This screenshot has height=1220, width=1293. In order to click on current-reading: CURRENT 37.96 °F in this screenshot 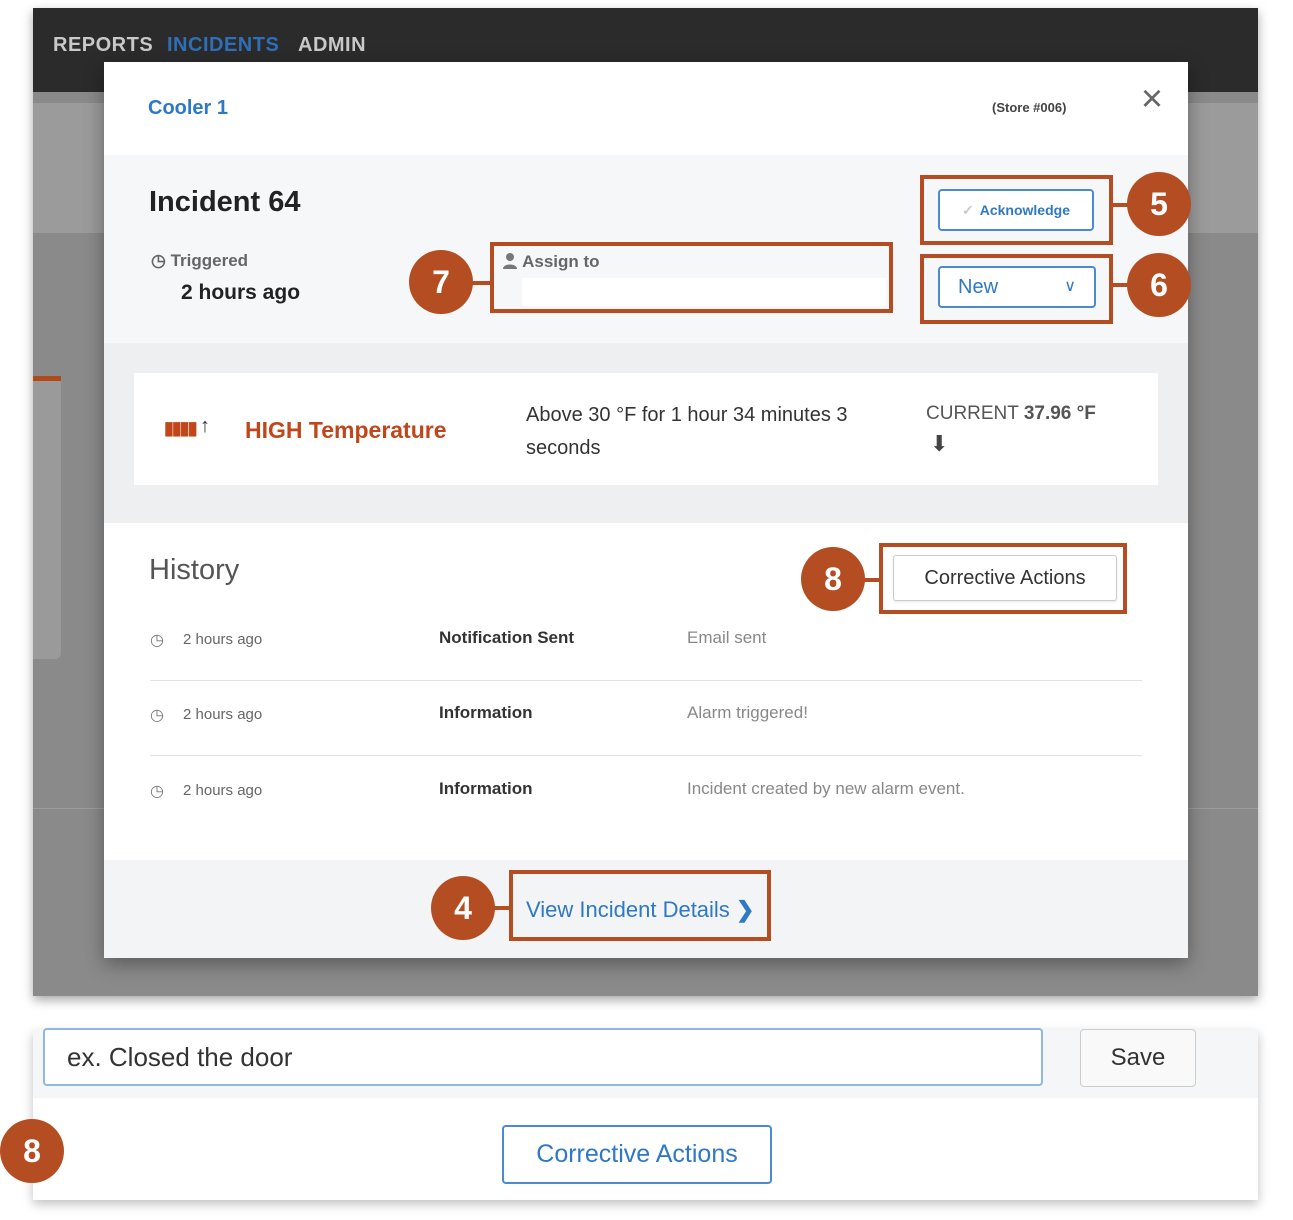, I will do `click(1011, 414)`.